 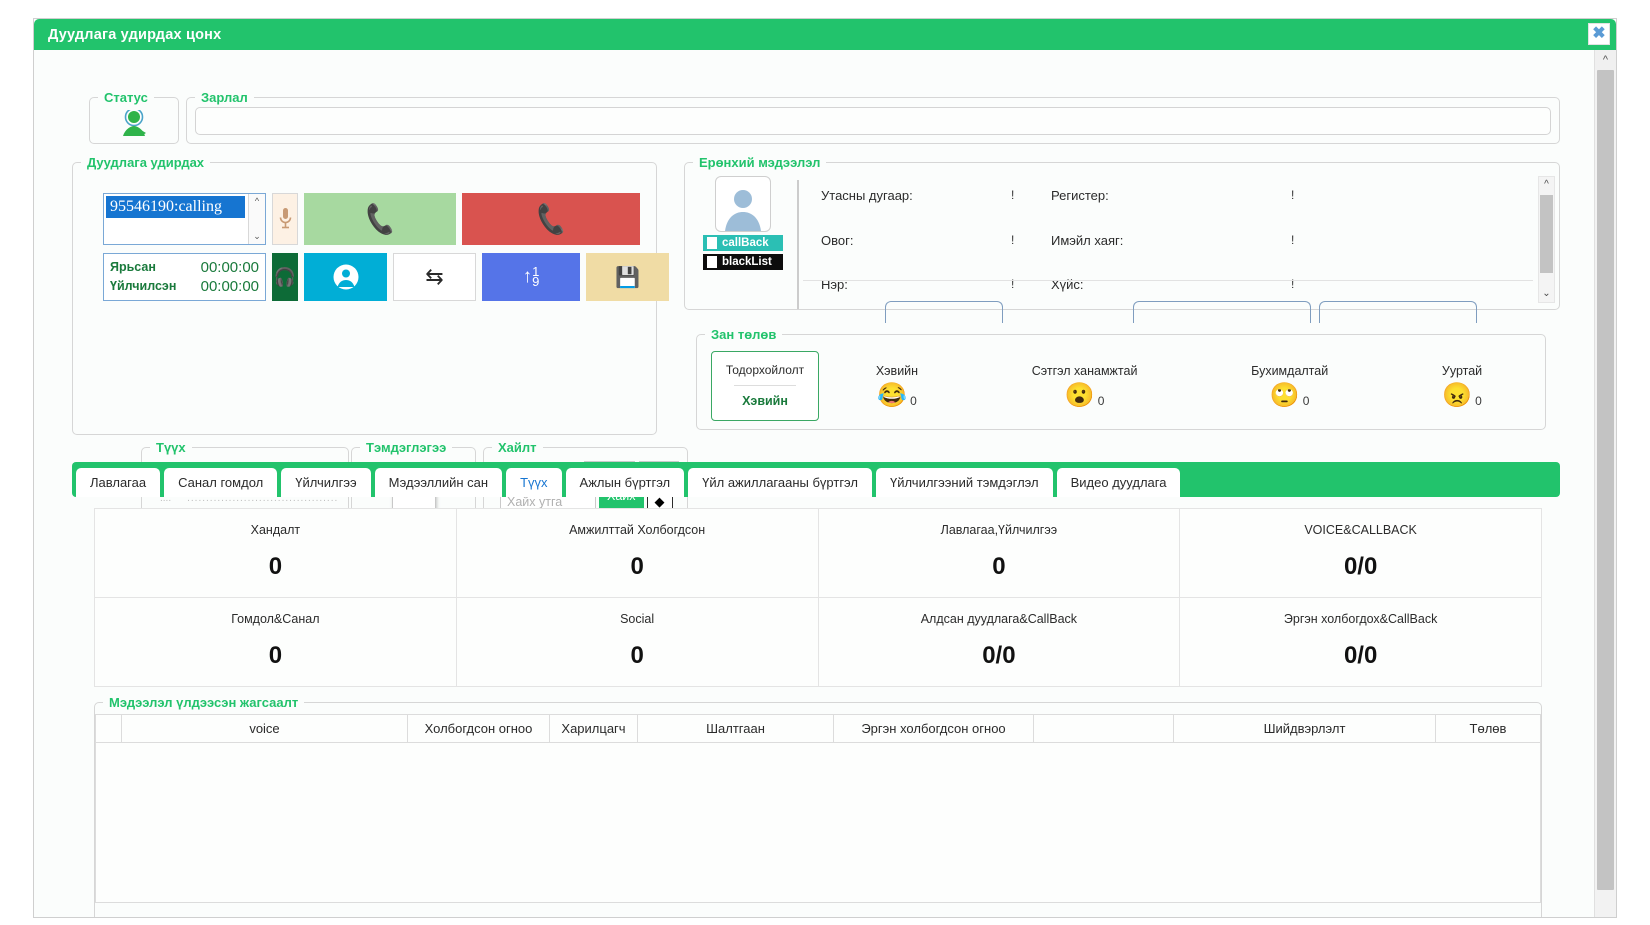 I want to click on call-action-row: 95546190:calling ^ ⌄ 📞 📞, so click(x=371, y=219).